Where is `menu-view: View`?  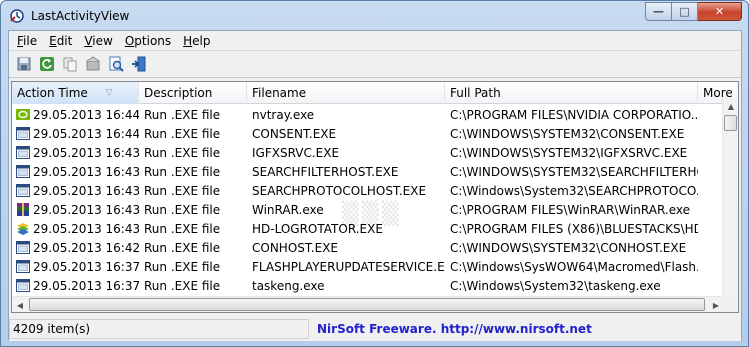
menu-view: View is located at coordinates (98, 41).